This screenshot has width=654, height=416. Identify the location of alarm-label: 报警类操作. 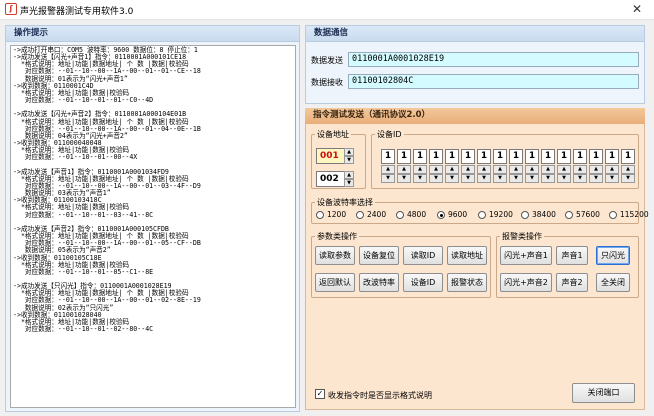
(522, 236).